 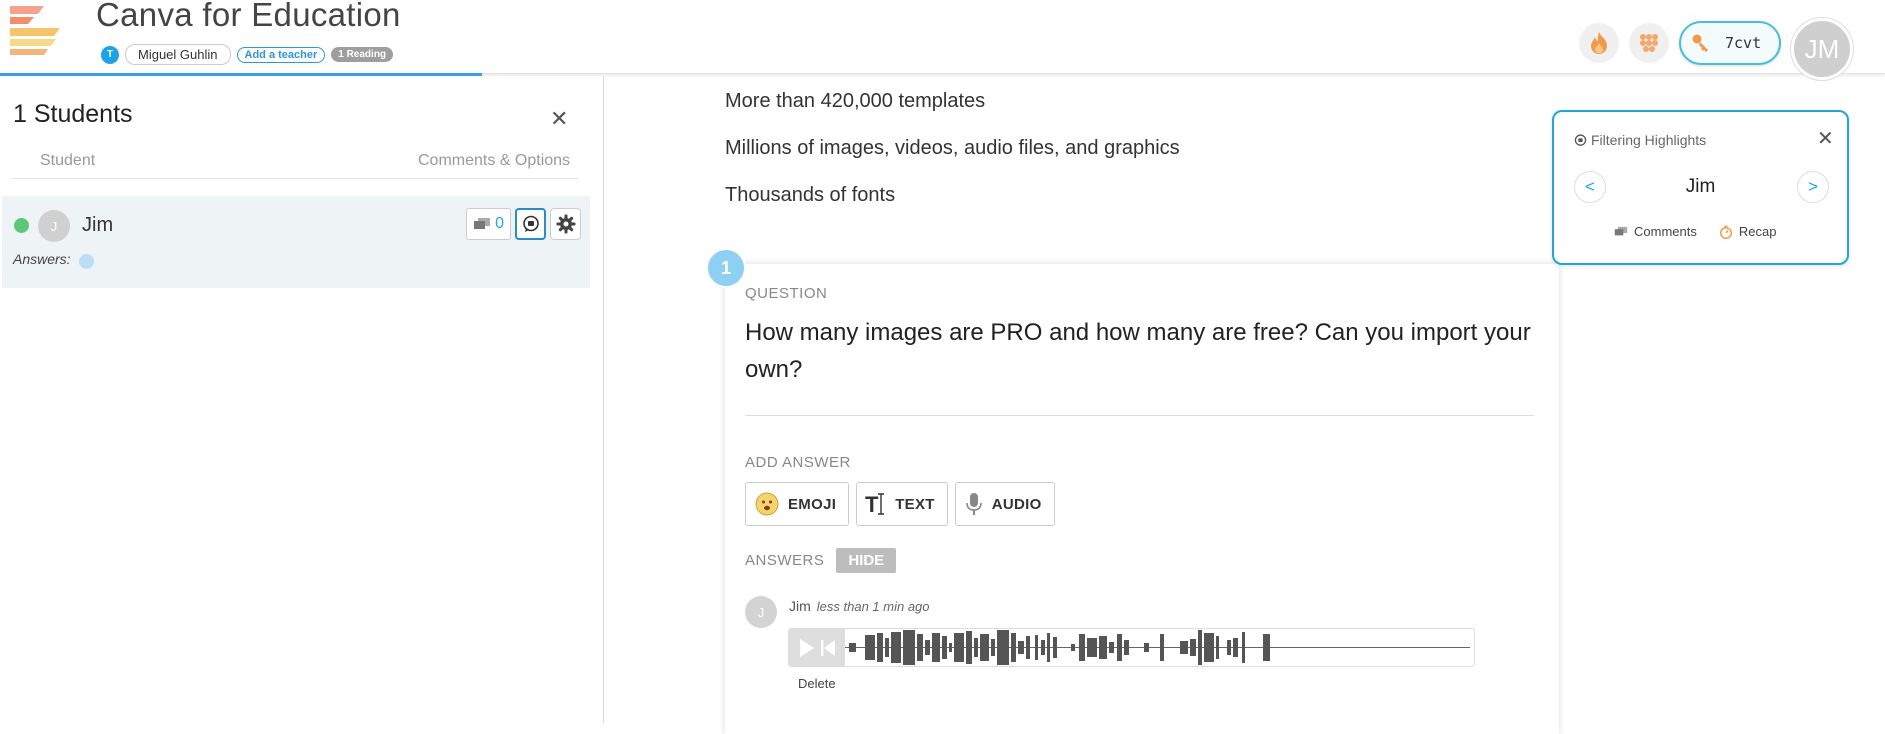 What do you see at coordinates (786, 293) in the screenshot?
I see `question-label: QUESTION` at bounding box center [786, 293].